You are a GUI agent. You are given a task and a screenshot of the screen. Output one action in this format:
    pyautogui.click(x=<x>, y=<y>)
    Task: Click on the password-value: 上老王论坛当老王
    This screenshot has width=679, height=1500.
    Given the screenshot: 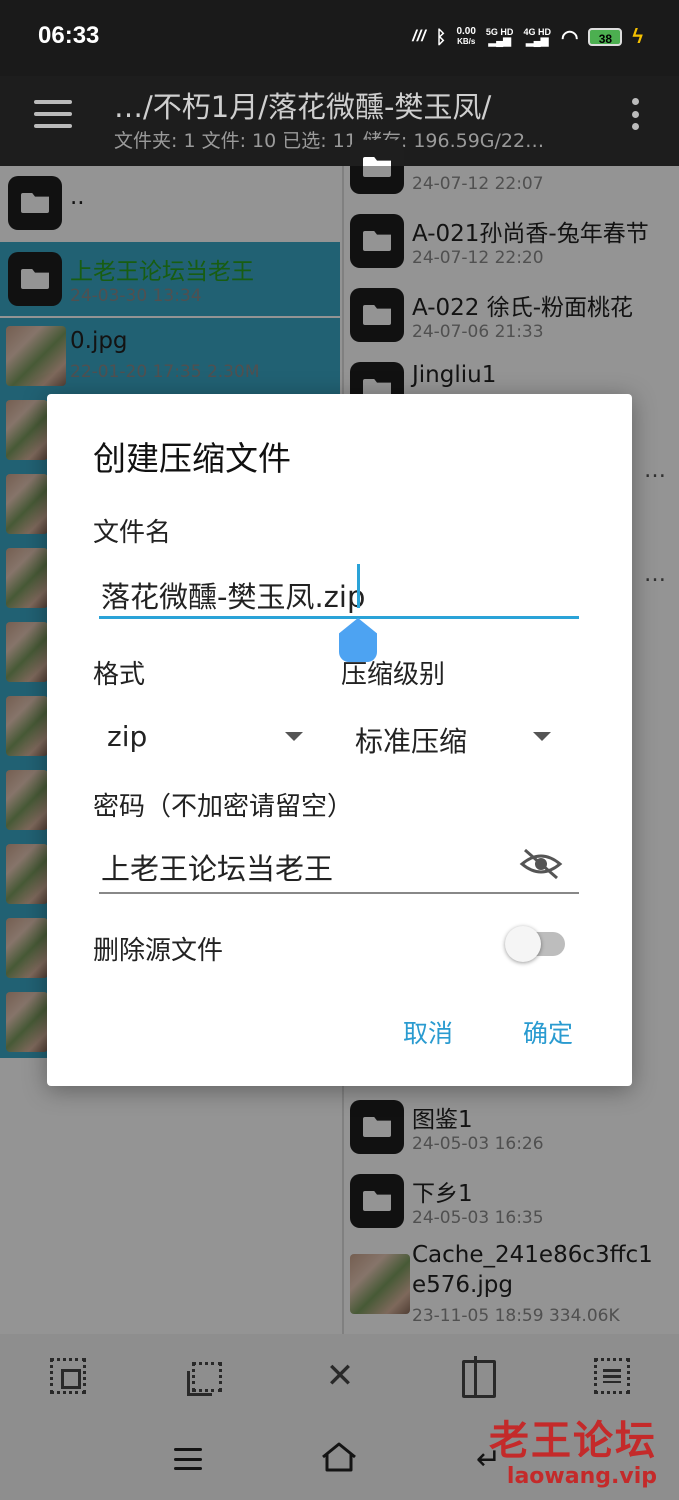 What is the action you would take?
    pyautogui.click(x=217, y=867)
    